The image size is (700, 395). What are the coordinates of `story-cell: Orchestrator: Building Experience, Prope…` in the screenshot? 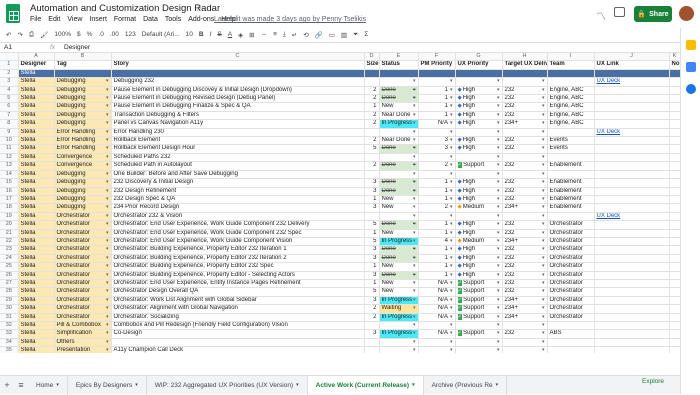 It's located at (238, 259).